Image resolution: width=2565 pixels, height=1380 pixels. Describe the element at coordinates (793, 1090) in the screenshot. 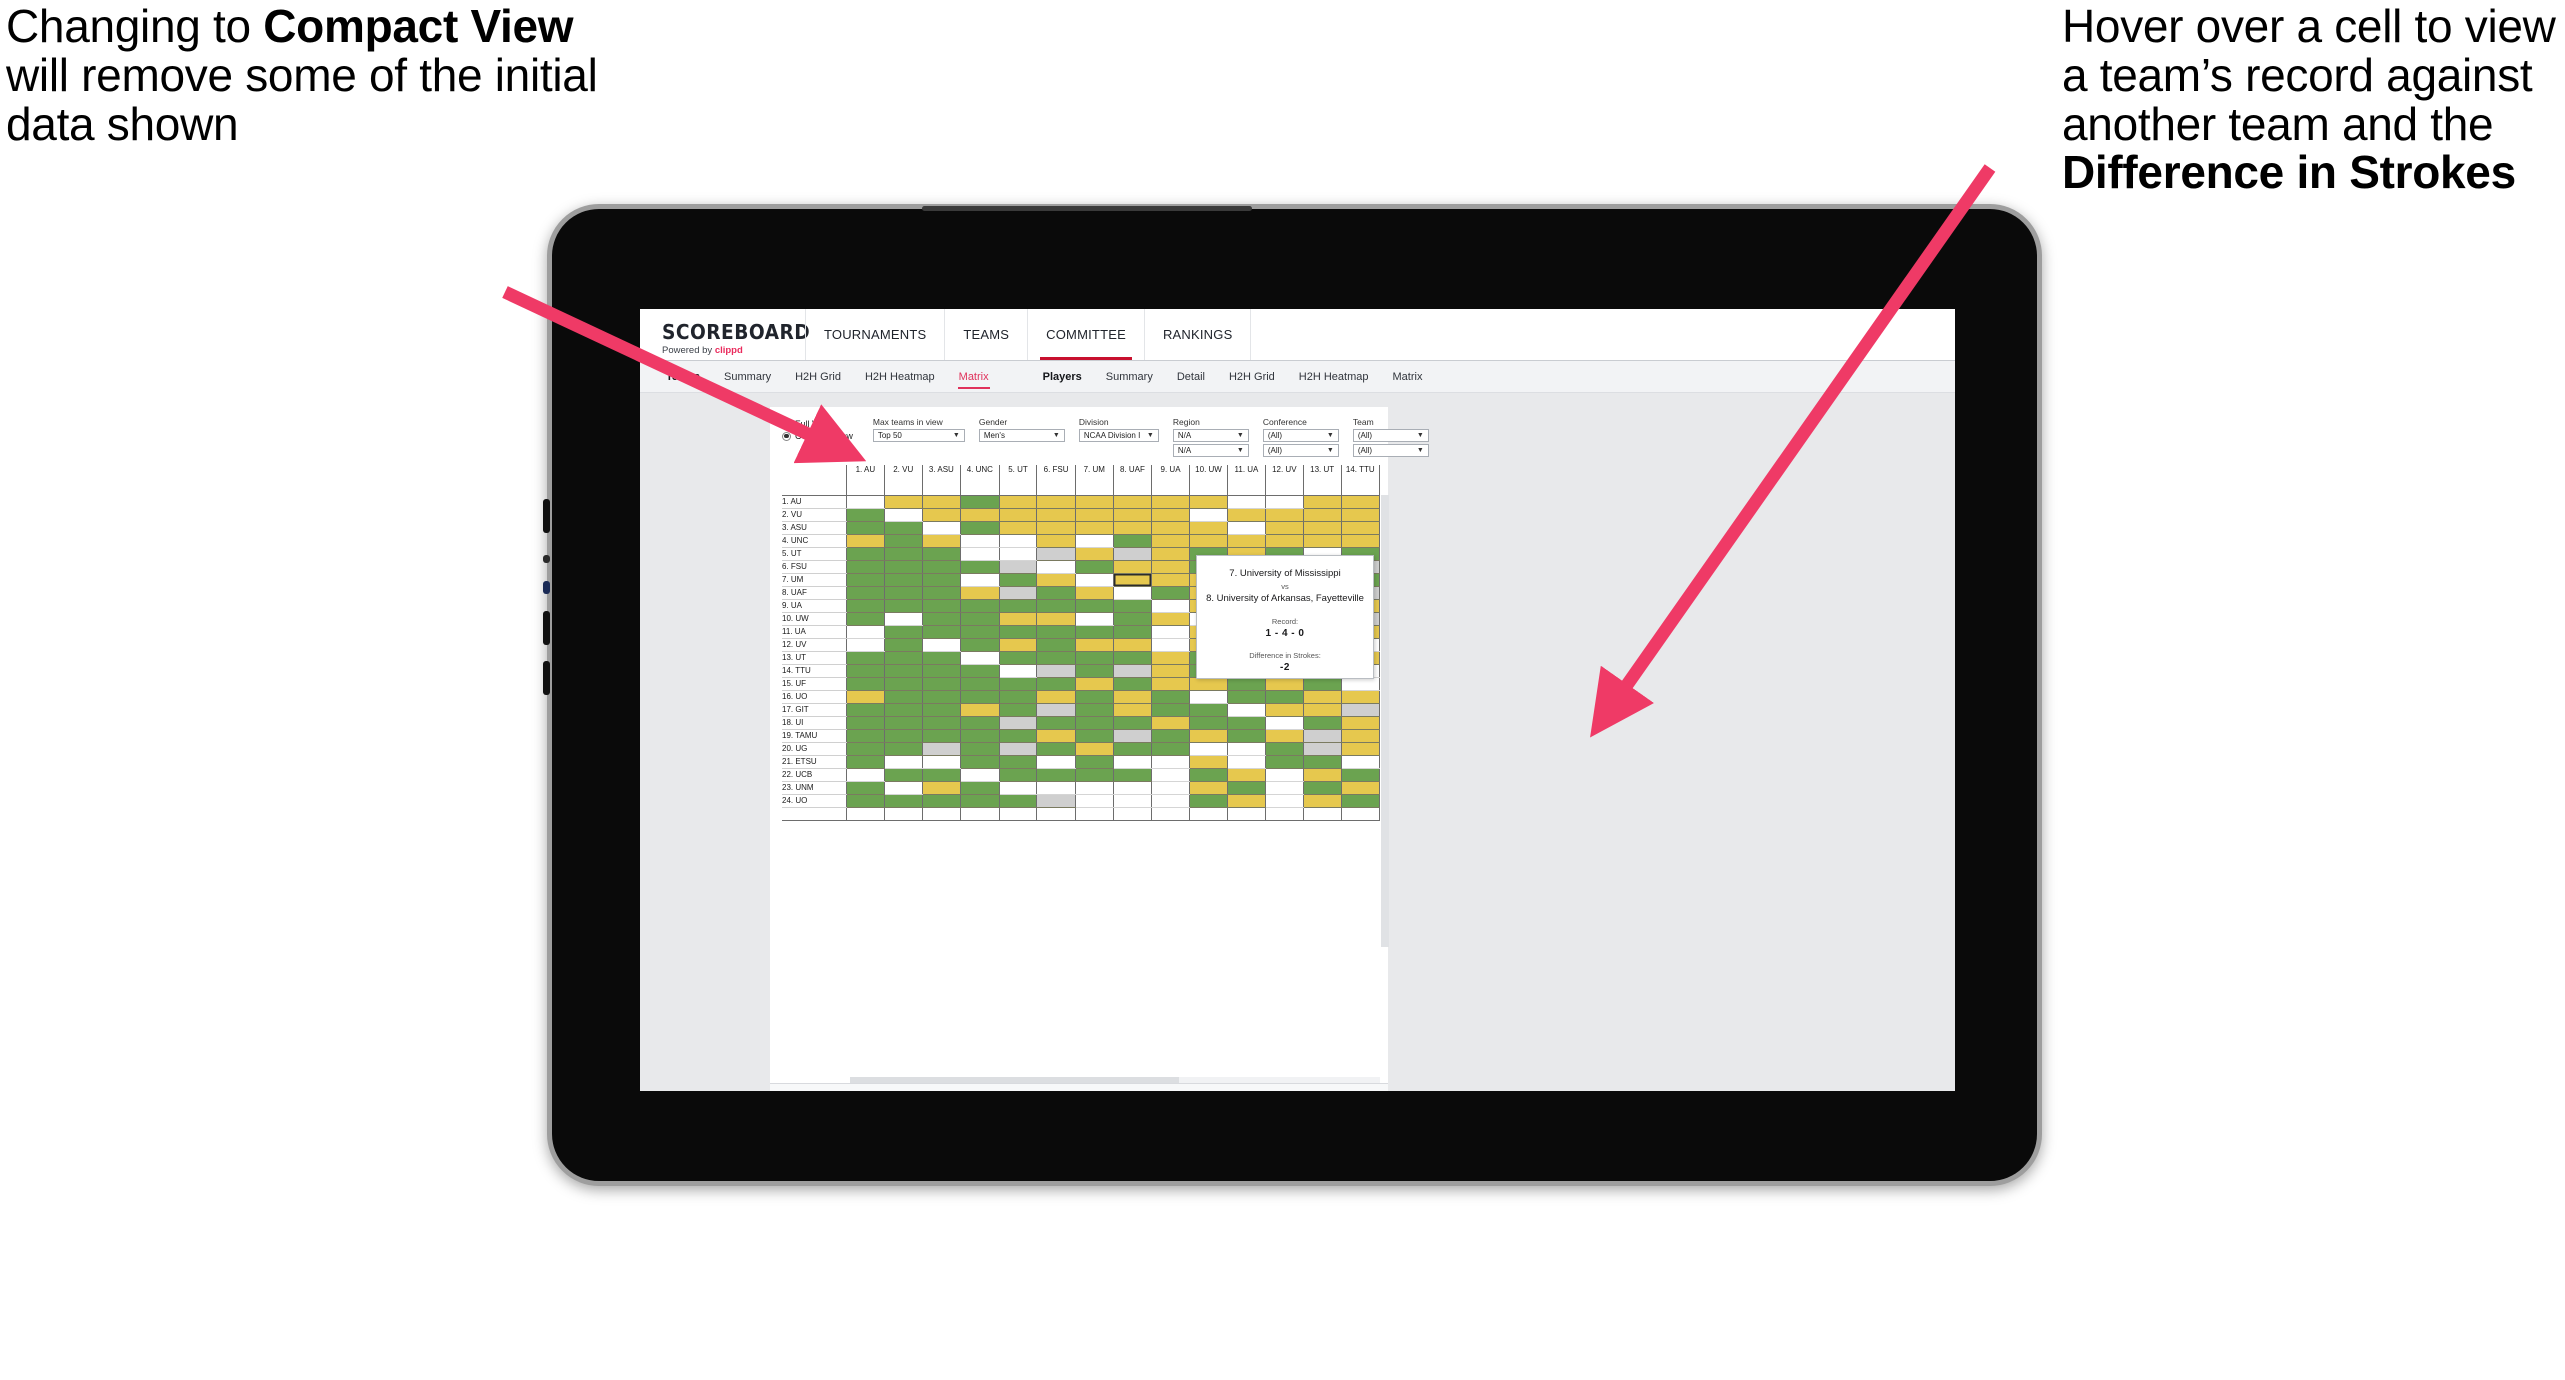

I see `undo-icon` at that location.